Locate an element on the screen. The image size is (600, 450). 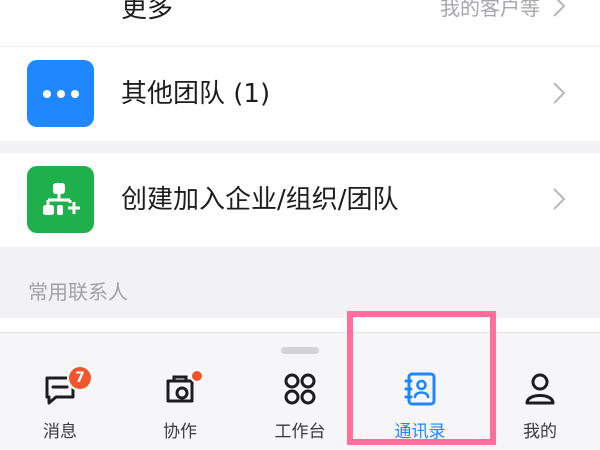
create-join-org-label: 创建加入企业/组织/团队 is located at coordinates (260, 200).